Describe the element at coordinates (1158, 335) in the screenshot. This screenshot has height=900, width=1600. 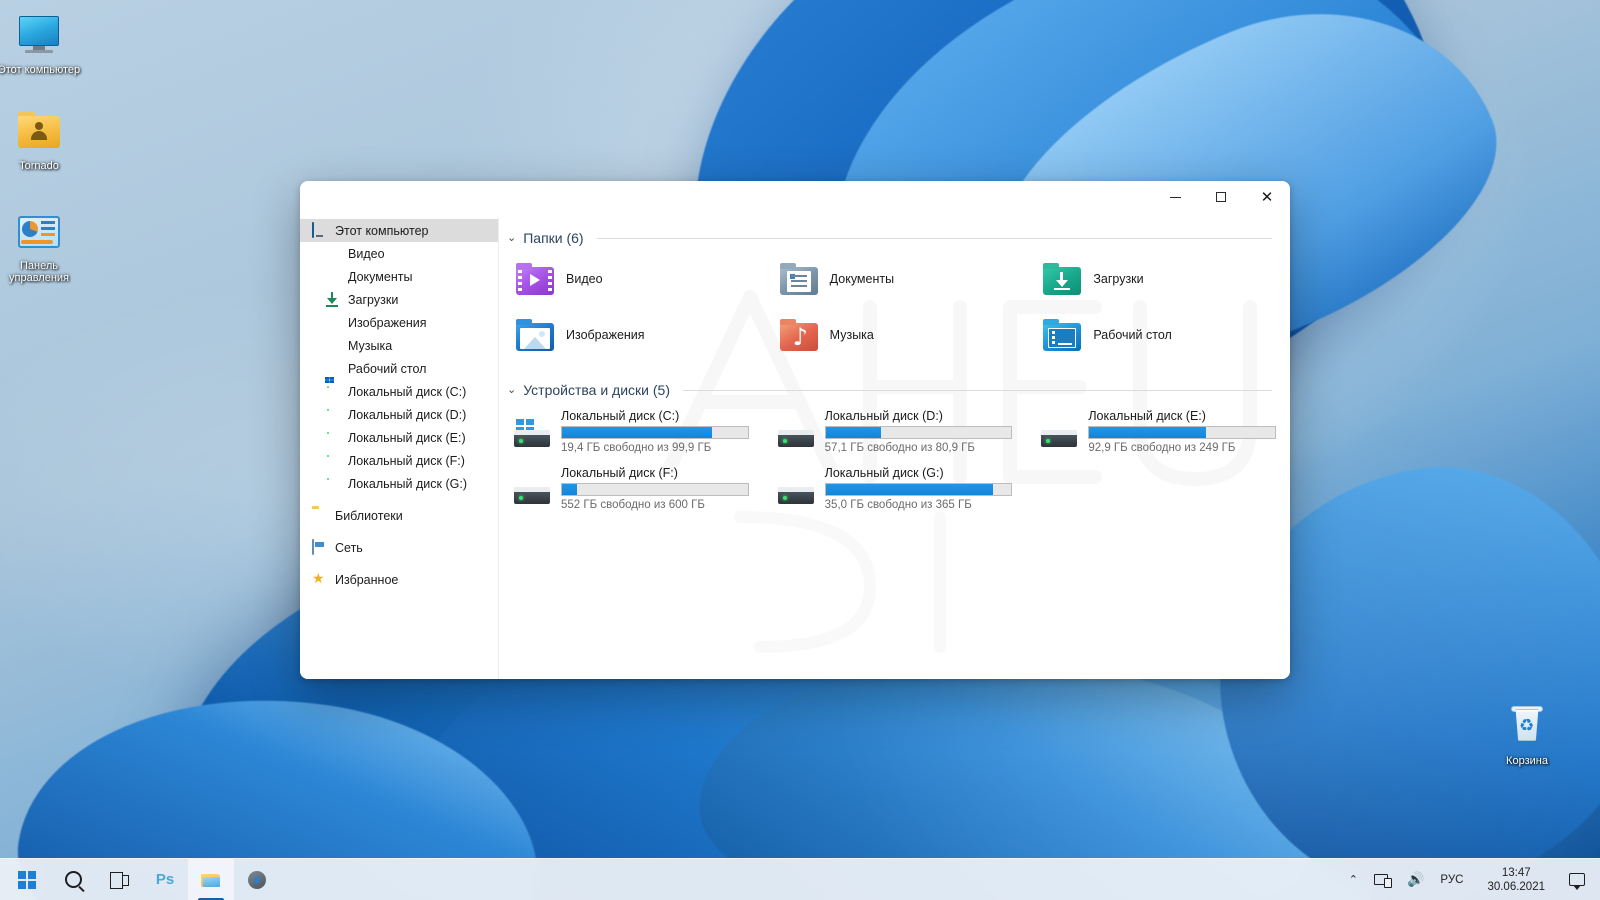
I see `folder-tile-desktop: Рабочий стол` at that location.